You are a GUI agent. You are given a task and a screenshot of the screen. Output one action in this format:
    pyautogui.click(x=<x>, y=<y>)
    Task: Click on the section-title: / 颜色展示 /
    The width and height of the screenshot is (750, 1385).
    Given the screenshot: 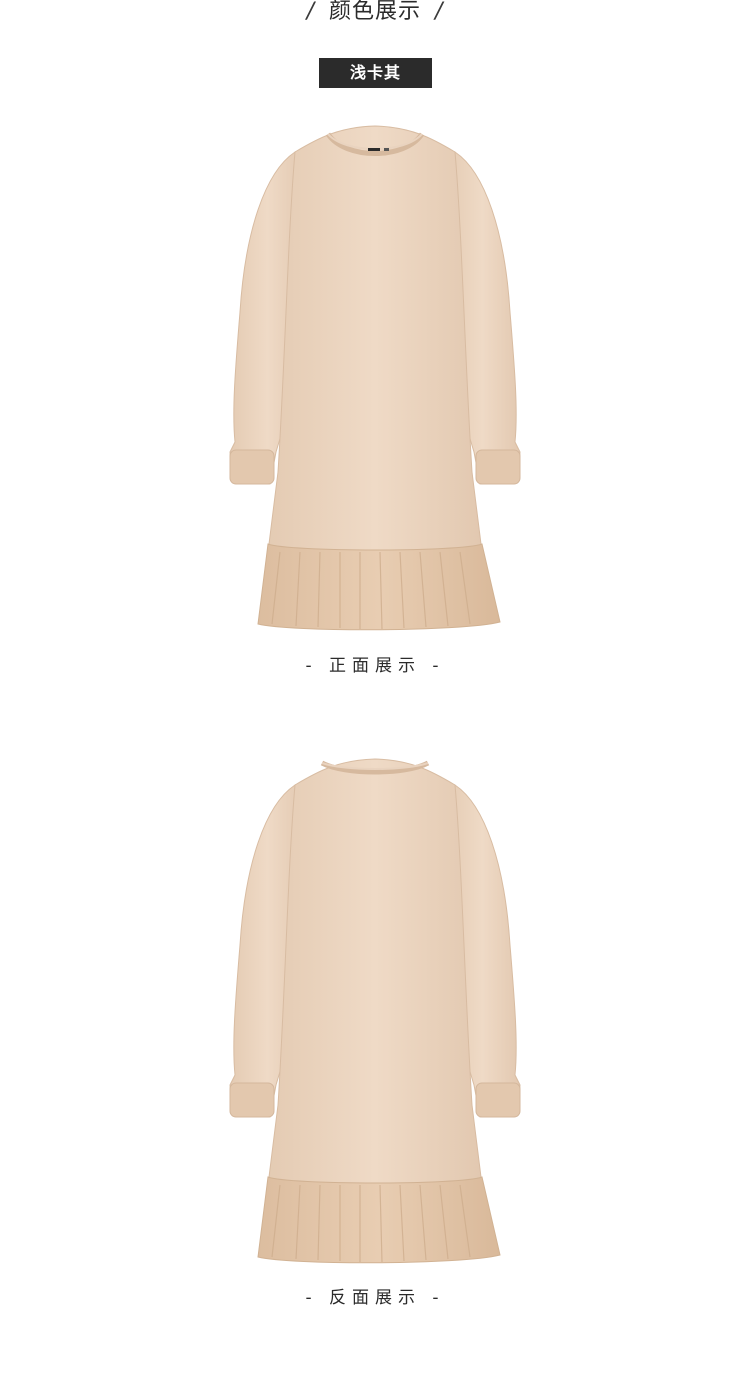 What is the action you would take?
    pyautogui.click(x=375, y=13)
    